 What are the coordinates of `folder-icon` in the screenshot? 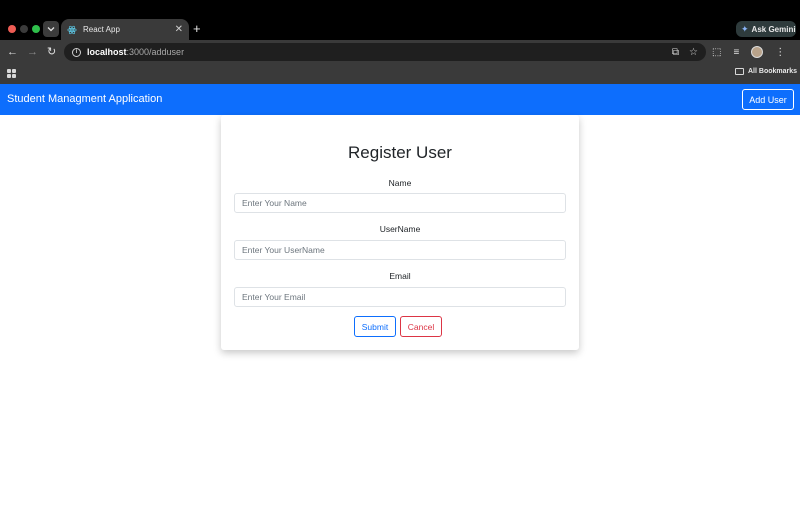 It's located at (739, 71).